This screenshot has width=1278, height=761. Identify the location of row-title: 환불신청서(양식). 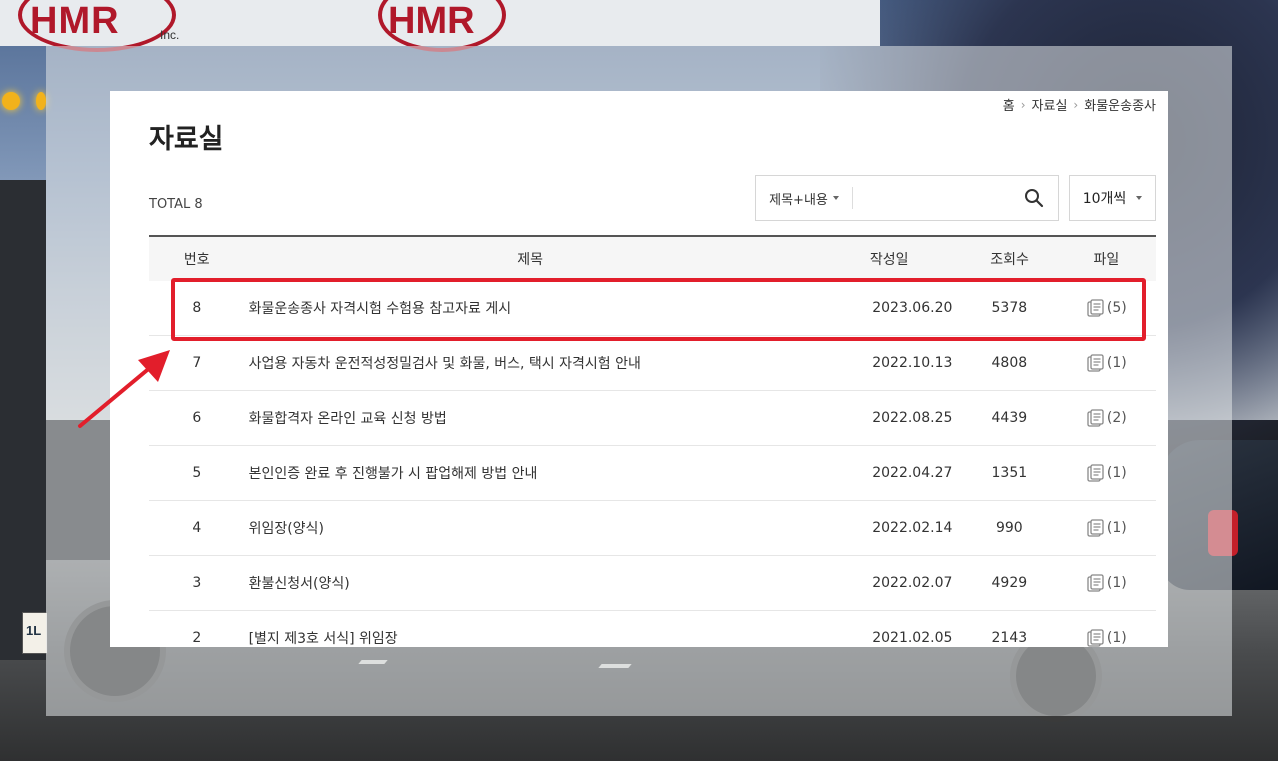
(529, 583).